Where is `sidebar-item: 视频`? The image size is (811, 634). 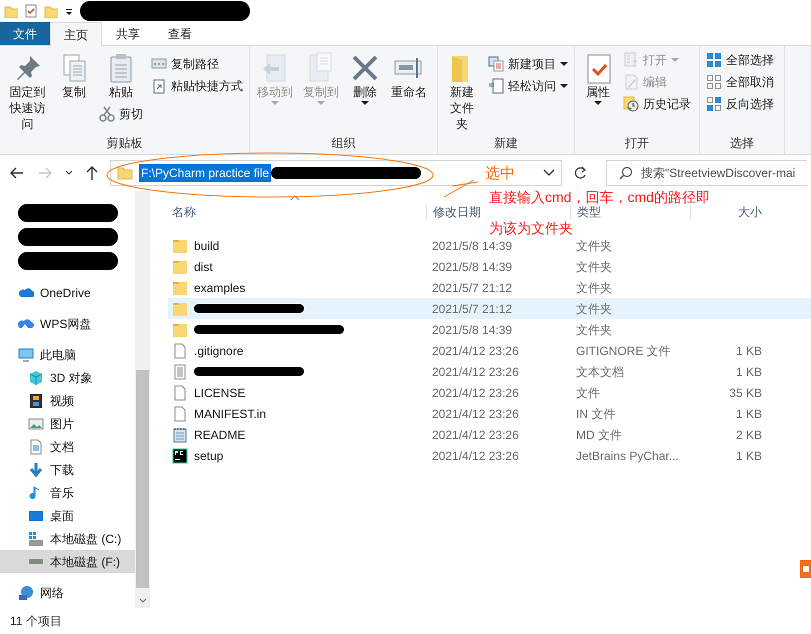
sidebar-item: 视频 is located at coordinates (67, 400).